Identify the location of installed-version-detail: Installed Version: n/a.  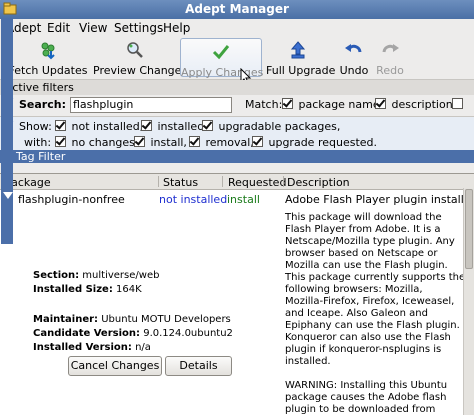
(92, 347).